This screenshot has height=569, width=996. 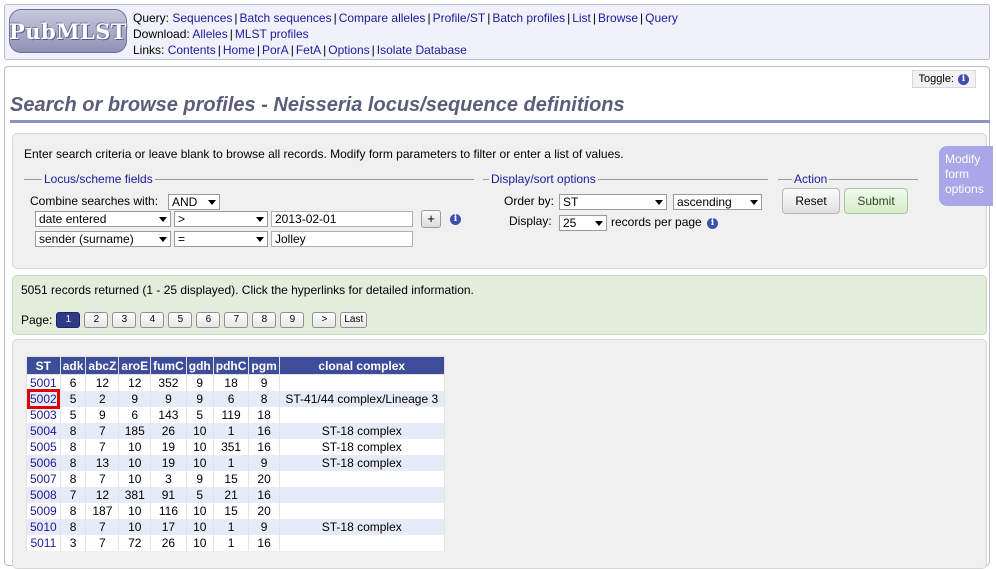 I want to click on table-cell: 21, so click(x=231, y=495).